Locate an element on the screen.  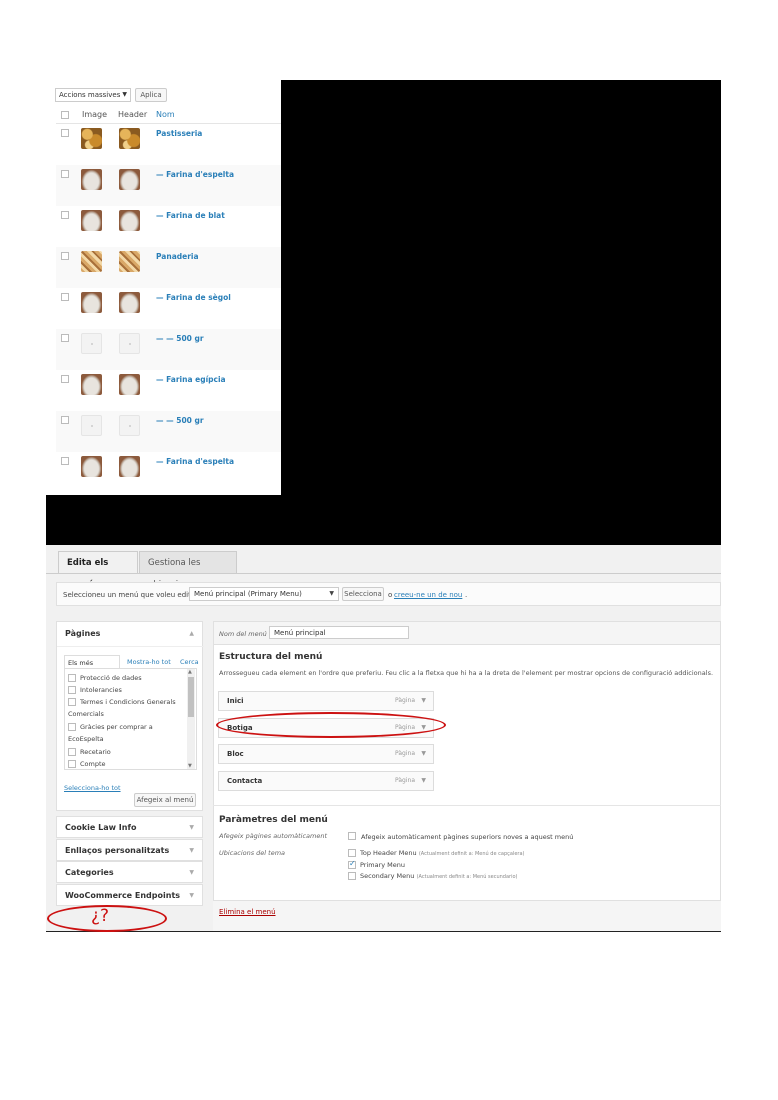
select-menu-prompt: Seleccioneu un menú que voleu editar: is located at coordinates (132, 595).